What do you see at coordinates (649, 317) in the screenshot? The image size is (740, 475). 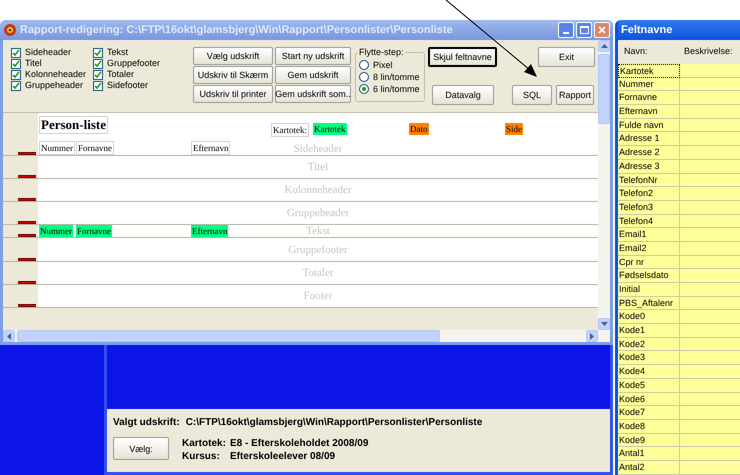 I see `field-name-cell: Kode0` at bounding box center [649, 317].